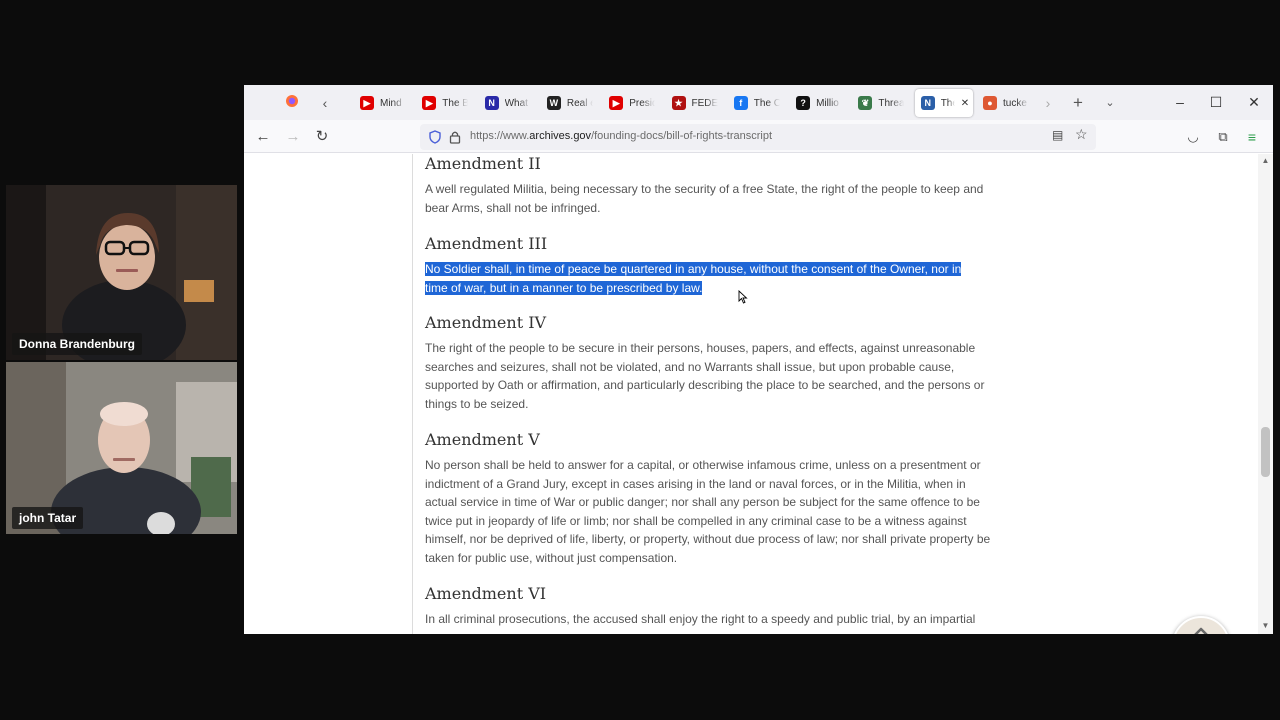  Describe the element at coordinates (516, 103) in the screenshot. I see `tab-title: What` at that location.